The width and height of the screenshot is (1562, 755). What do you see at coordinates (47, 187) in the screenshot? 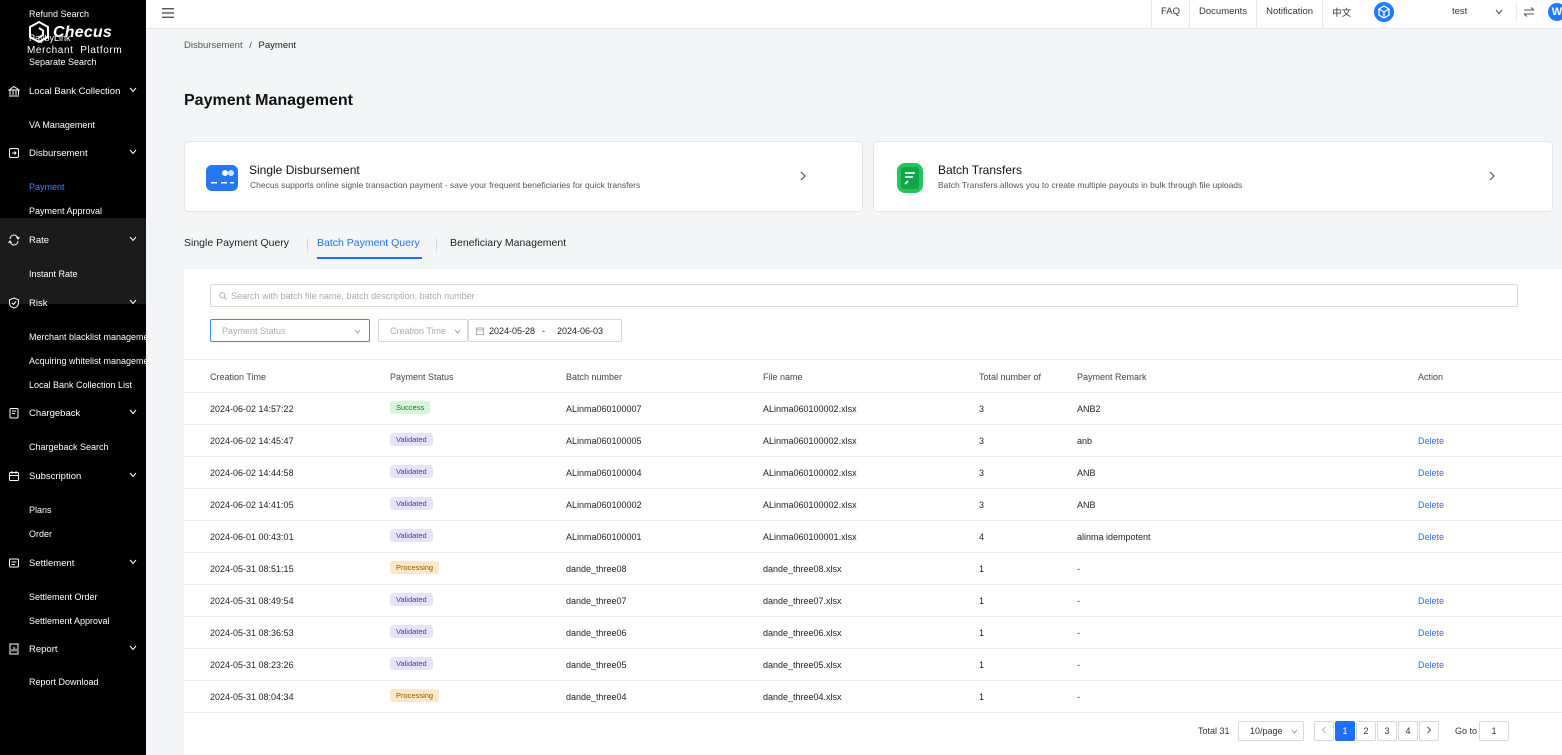
I see `sidebar-item-label: Payment` at bounding box center [47, 187].